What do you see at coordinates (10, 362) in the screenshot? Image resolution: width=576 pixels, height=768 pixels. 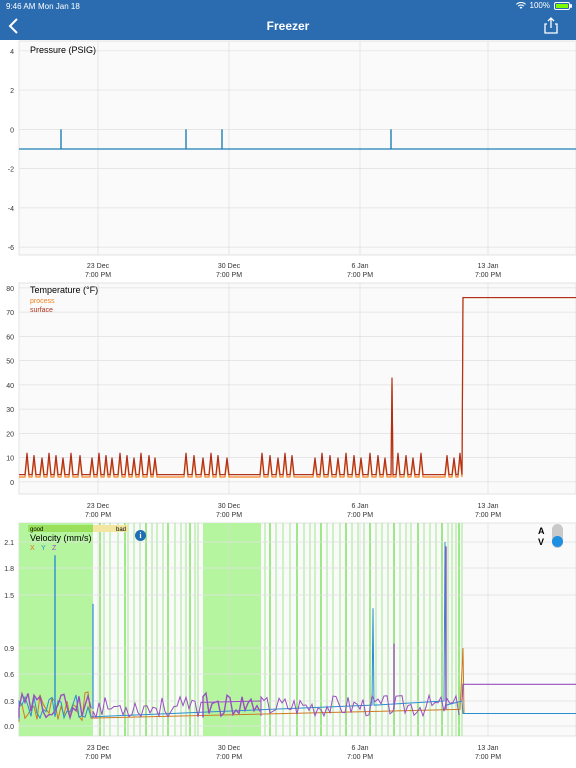 I see `y-tick-label: 50` at bounding box center [10, 362].